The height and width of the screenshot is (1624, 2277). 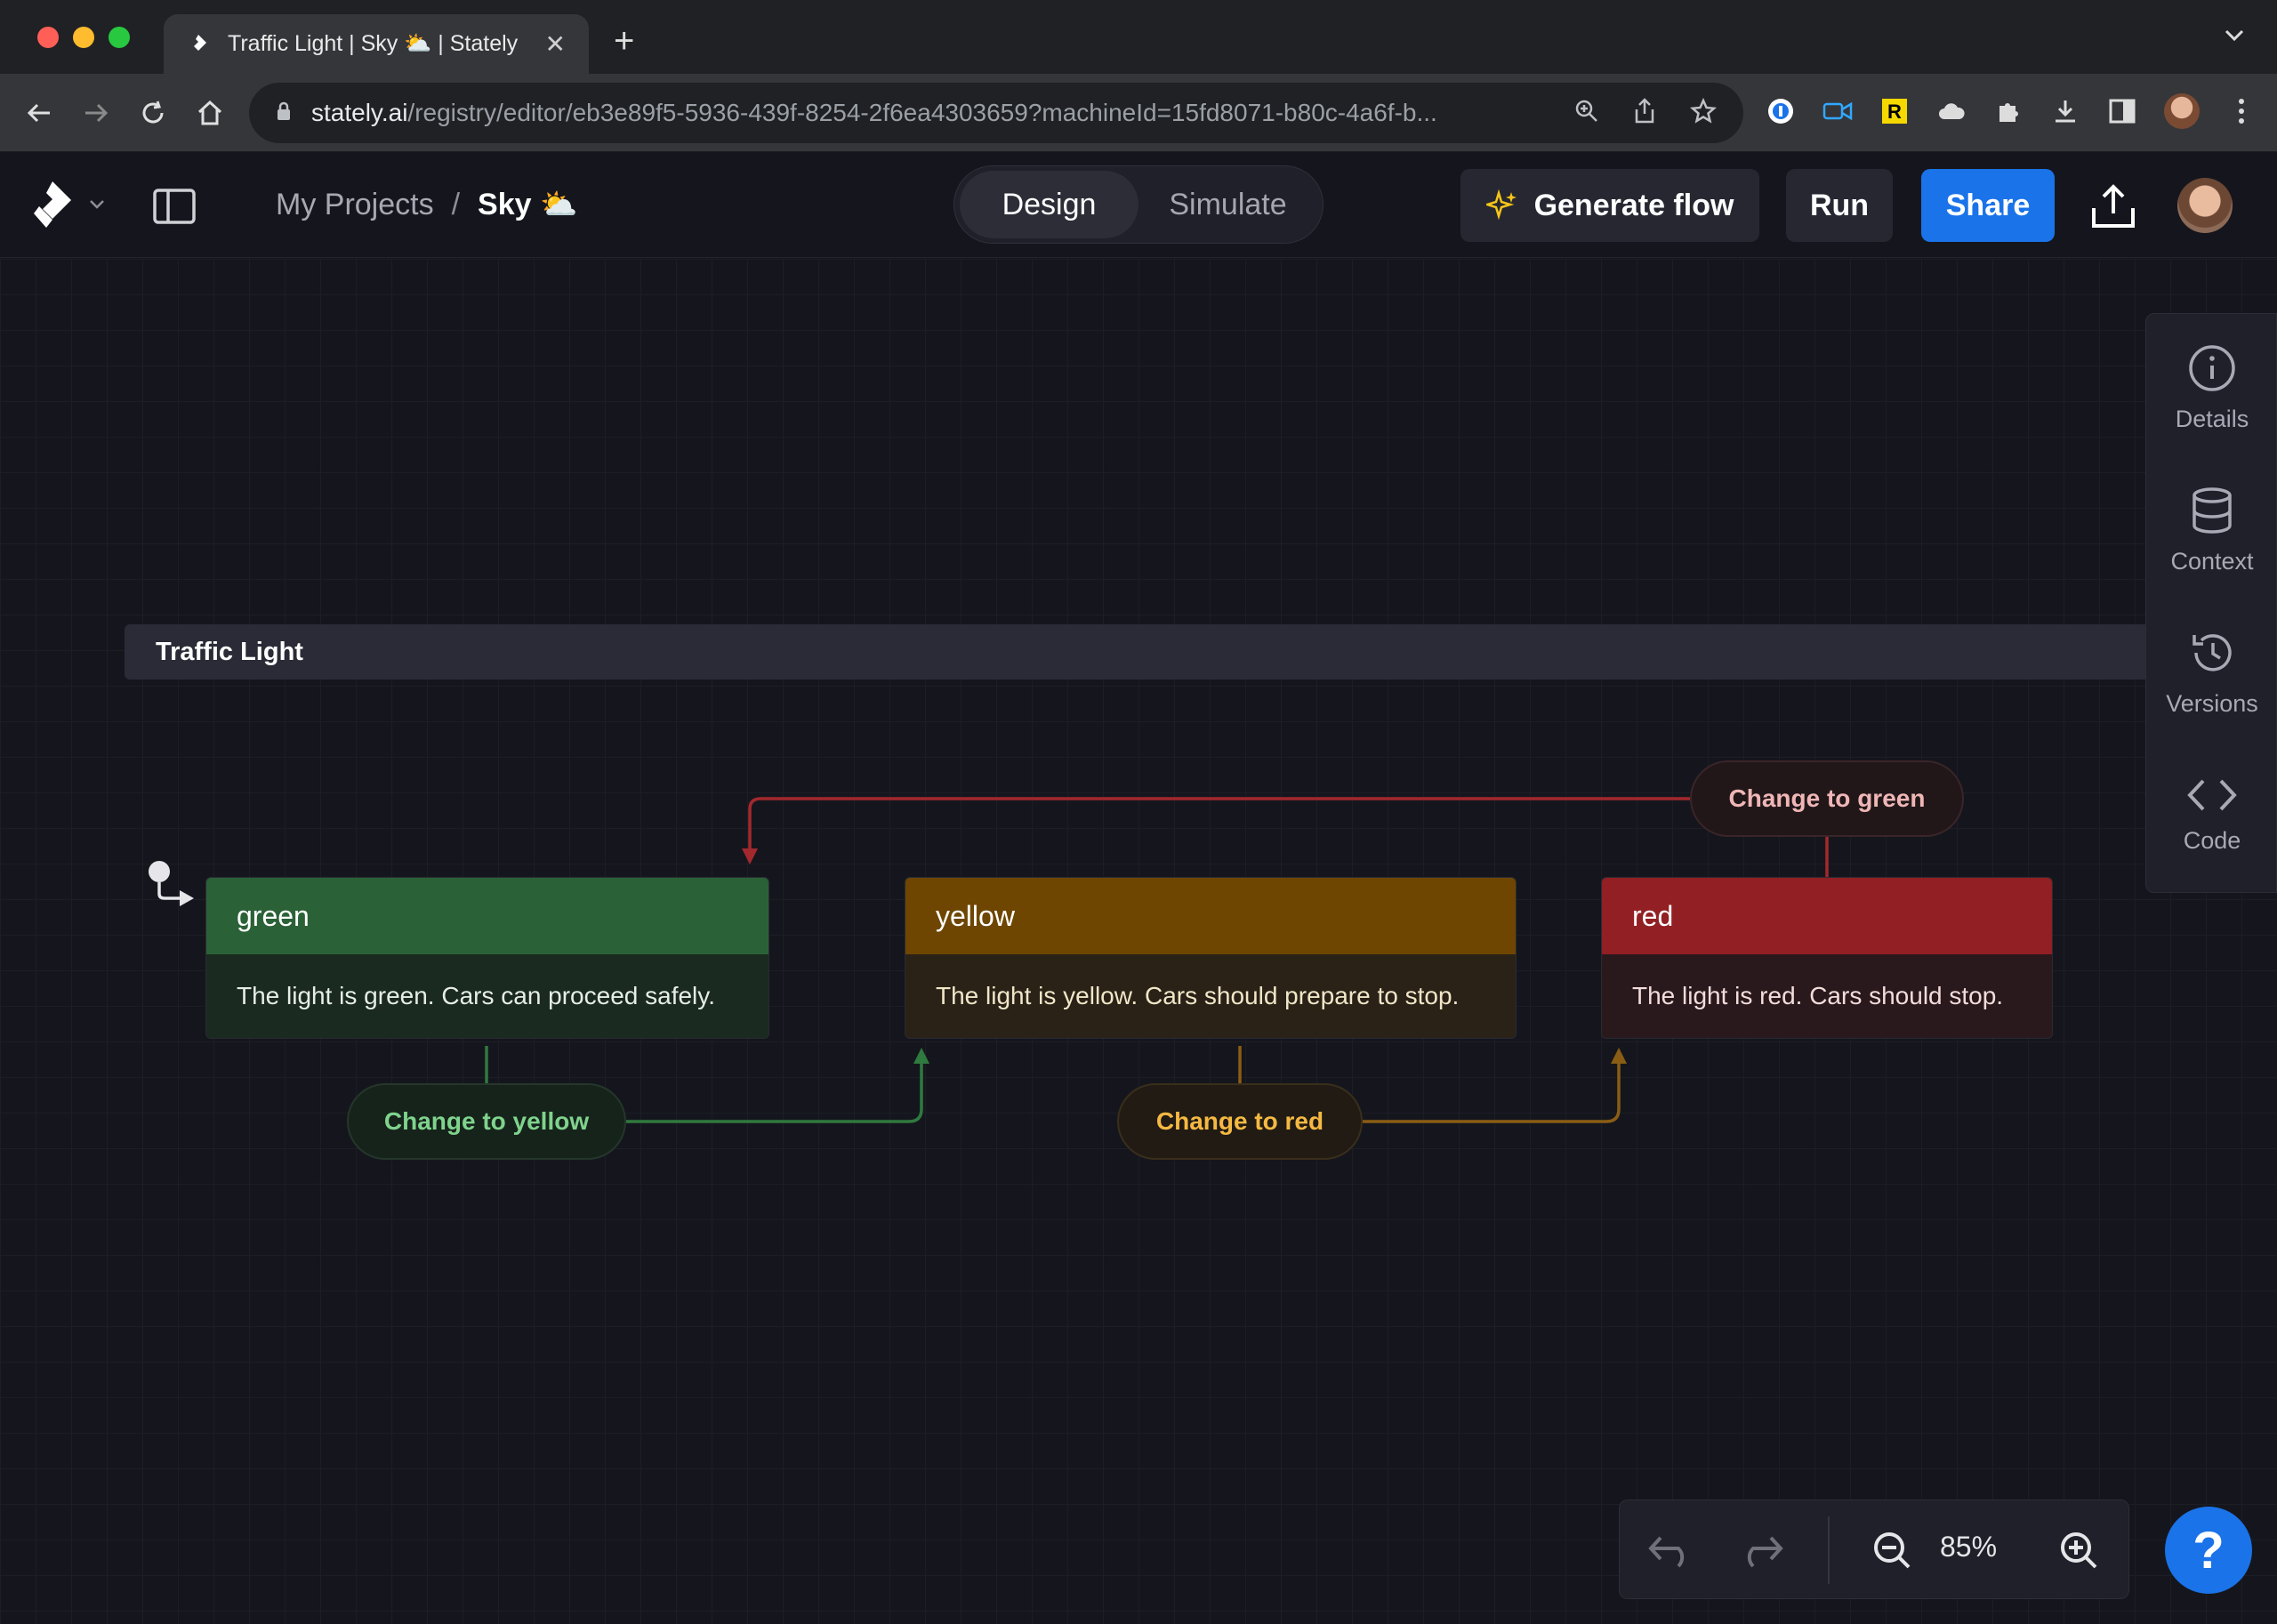 I want to click on panel-item-versions: Versions, so click(x=2211, y=672).